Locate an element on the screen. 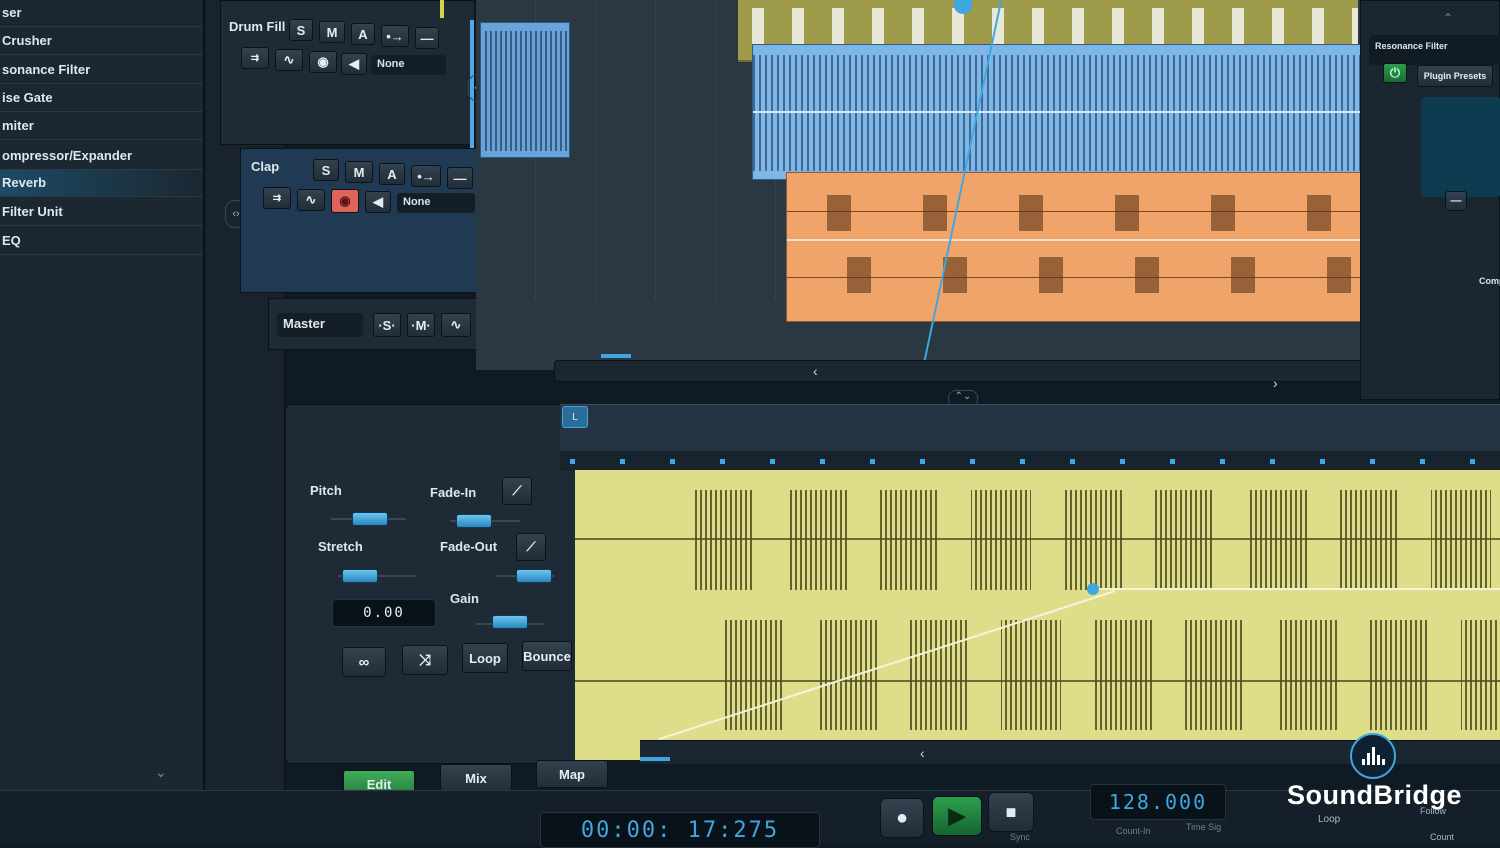  loop-start-marker: L is located at coordinates (575, 417).